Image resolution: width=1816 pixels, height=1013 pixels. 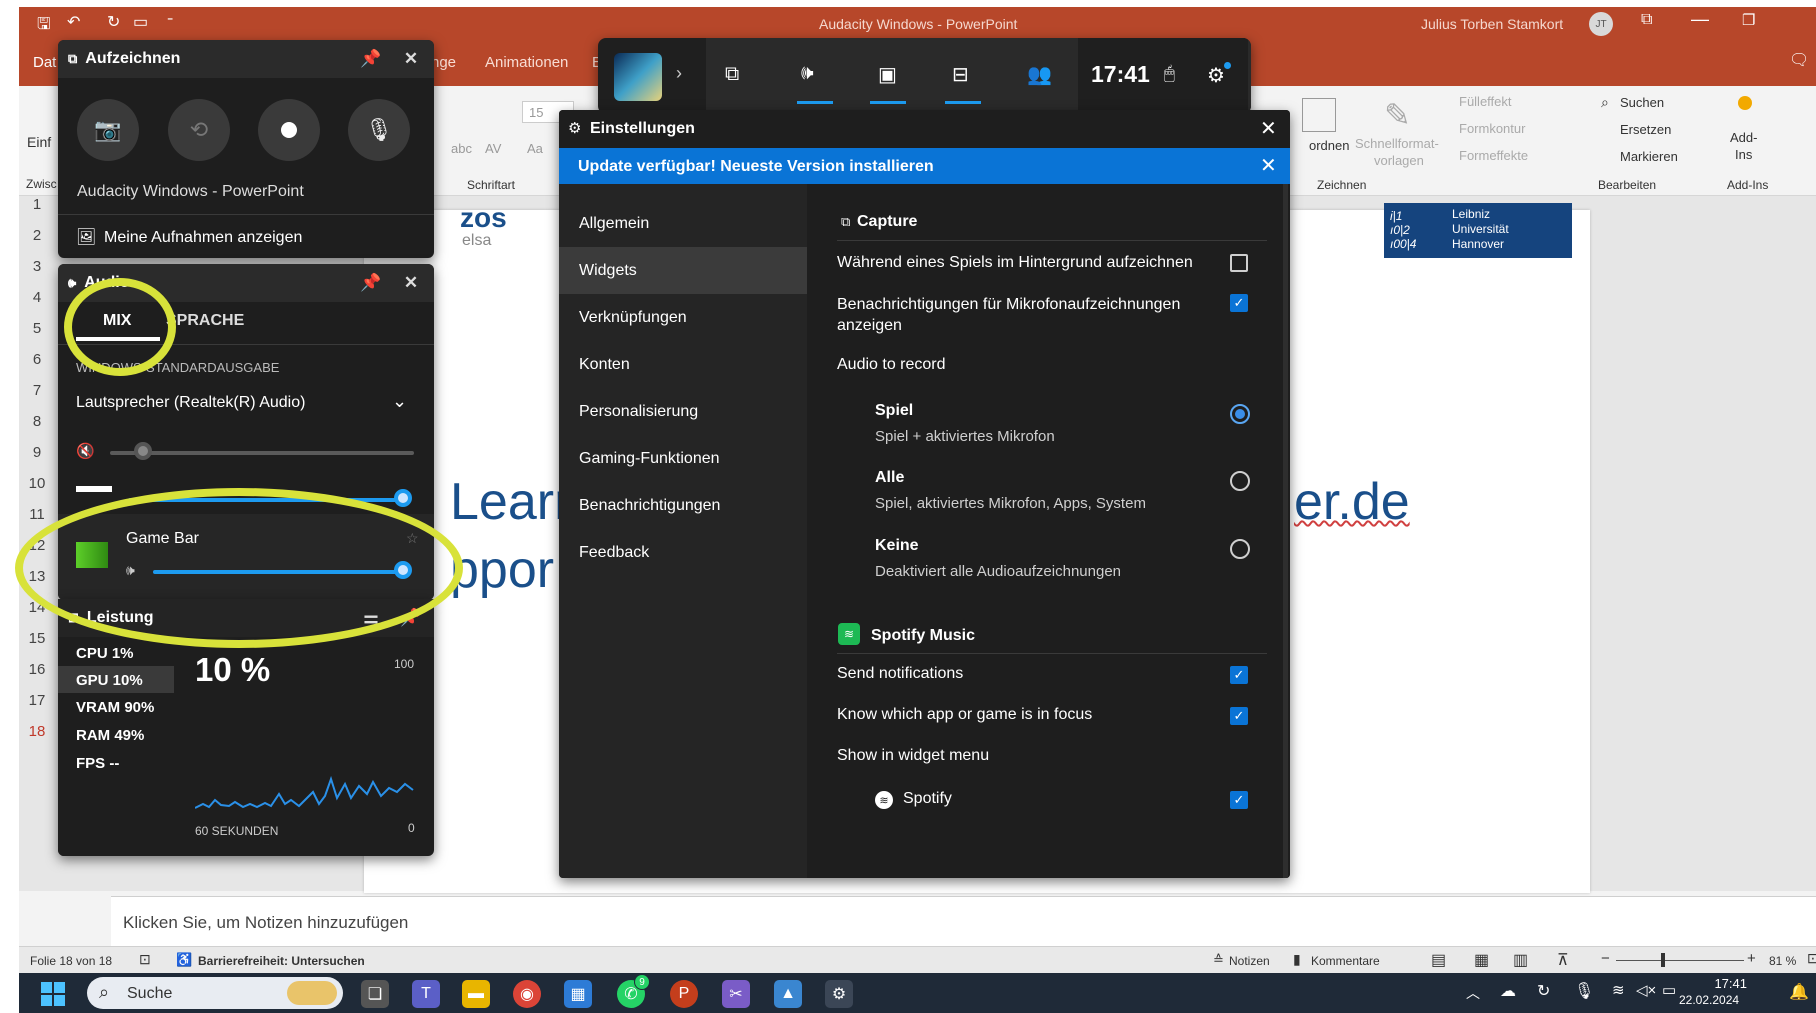 I want to click on strikethrough-label: abc, so click(x=461, y=148).